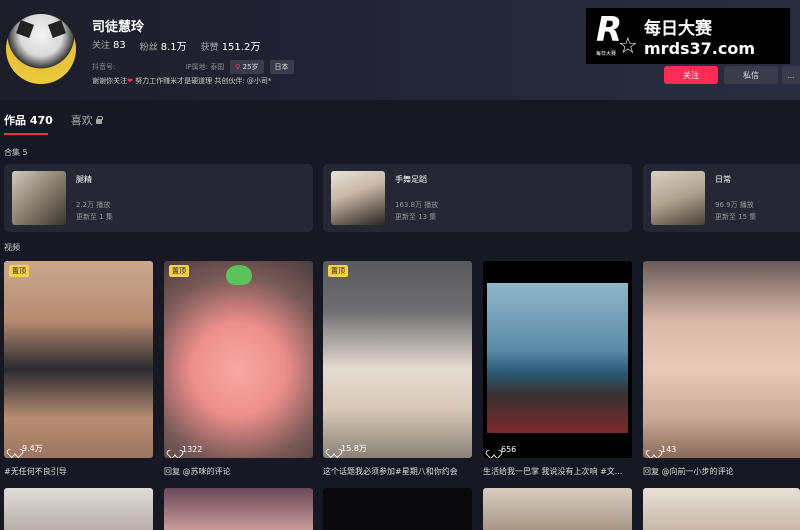  Describe the element at coordinates (119, 45) in the screenshot. I see `following-count: 83` at that location.